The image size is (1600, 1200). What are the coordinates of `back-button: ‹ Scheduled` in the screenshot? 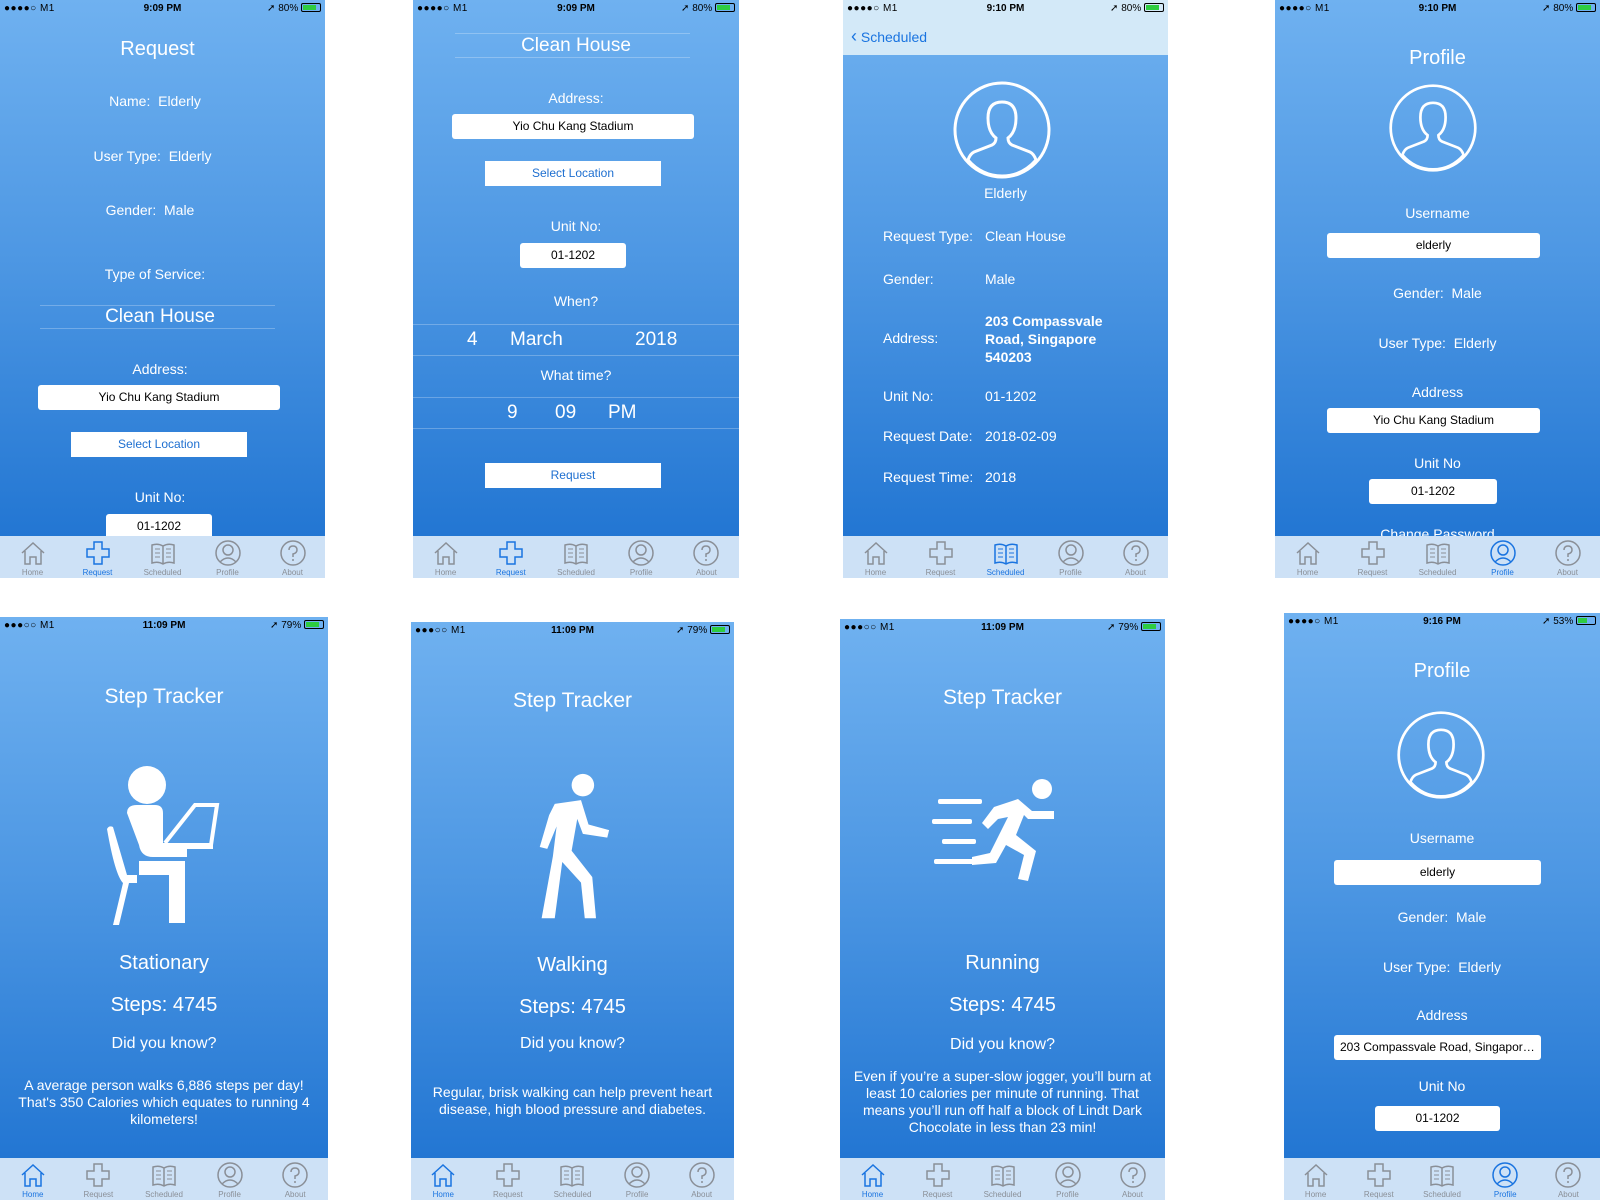 It's located at (889, 36).